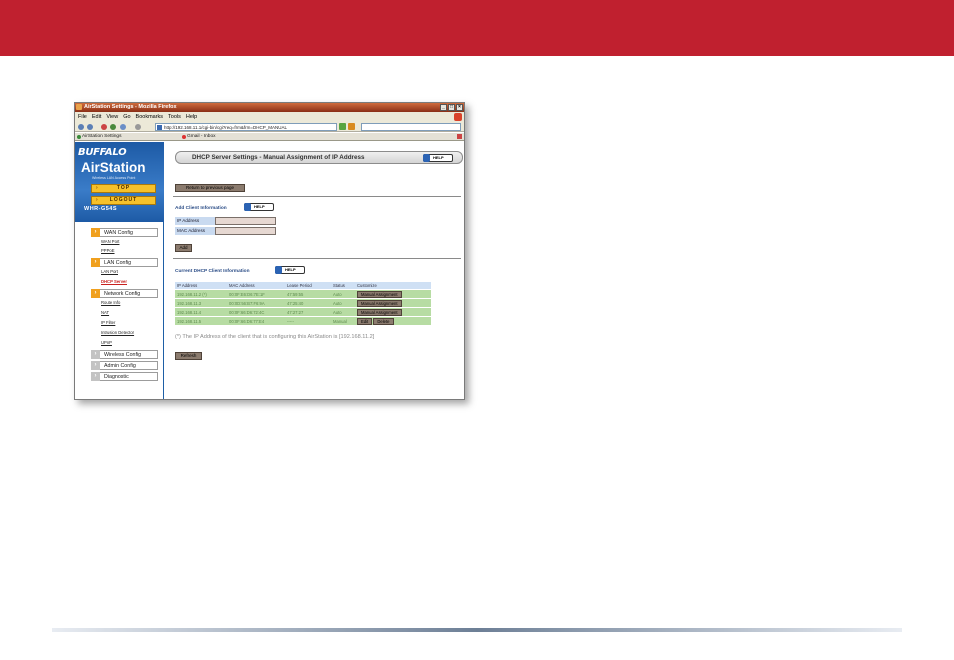 Image resolution: width=954 pixels, height=660 pixels. I want to click on tab-favicon-icon, so click(79, 137).